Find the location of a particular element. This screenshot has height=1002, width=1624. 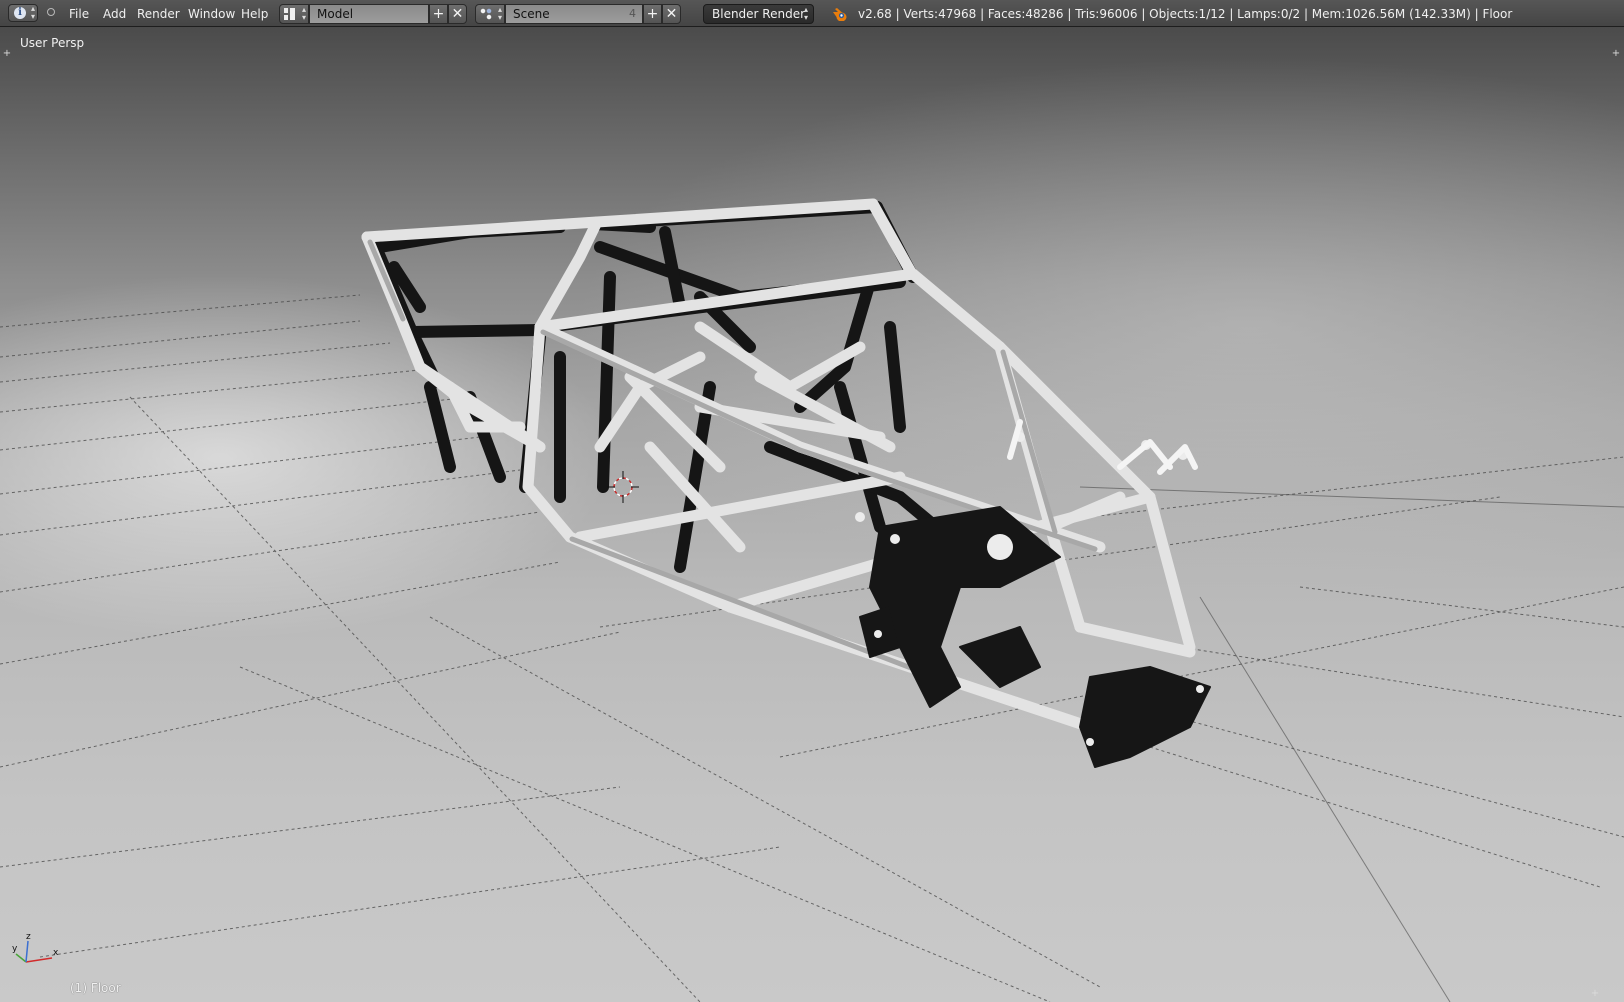

scene-name: Scene is located at coordinates (531, 14).